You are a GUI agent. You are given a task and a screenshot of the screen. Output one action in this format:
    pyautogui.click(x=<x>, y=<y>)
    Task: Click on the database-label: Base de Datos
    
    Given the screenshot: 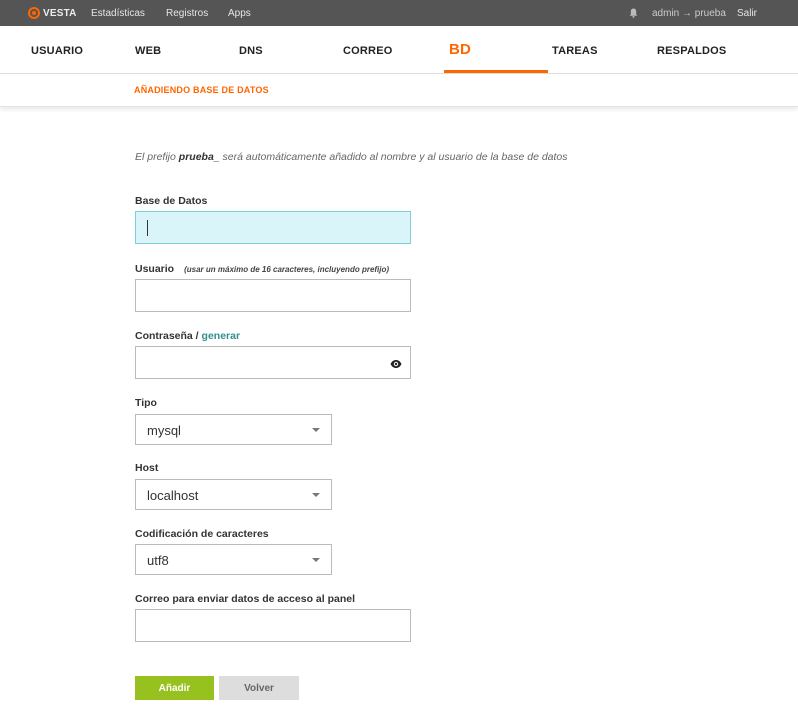 What is the action you would take?
    pyautogui.click(x=171, y=201)
    